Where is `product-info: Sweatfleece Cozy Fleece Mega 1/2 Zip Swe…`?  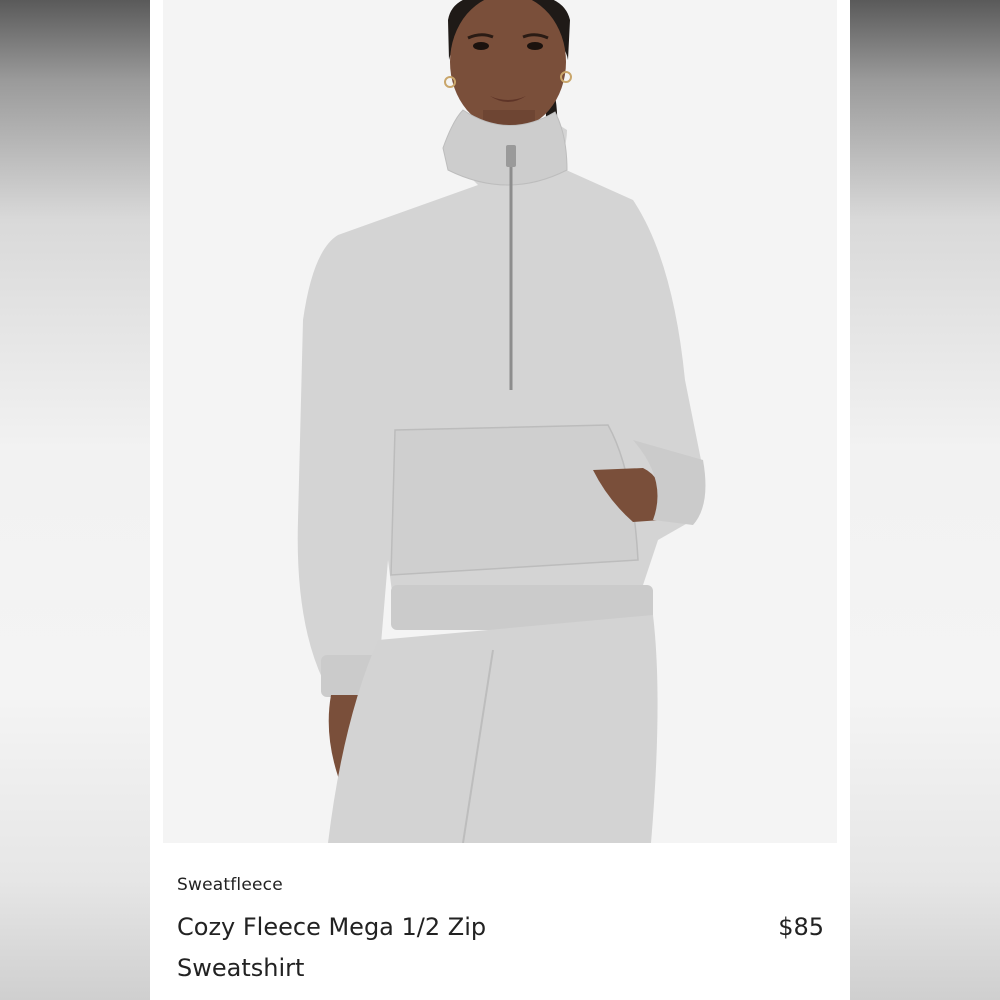
product-info: Sweatfleece Cozy Fleece Mega 1/2 Zip Swe… is located at coordinates (500, 921).